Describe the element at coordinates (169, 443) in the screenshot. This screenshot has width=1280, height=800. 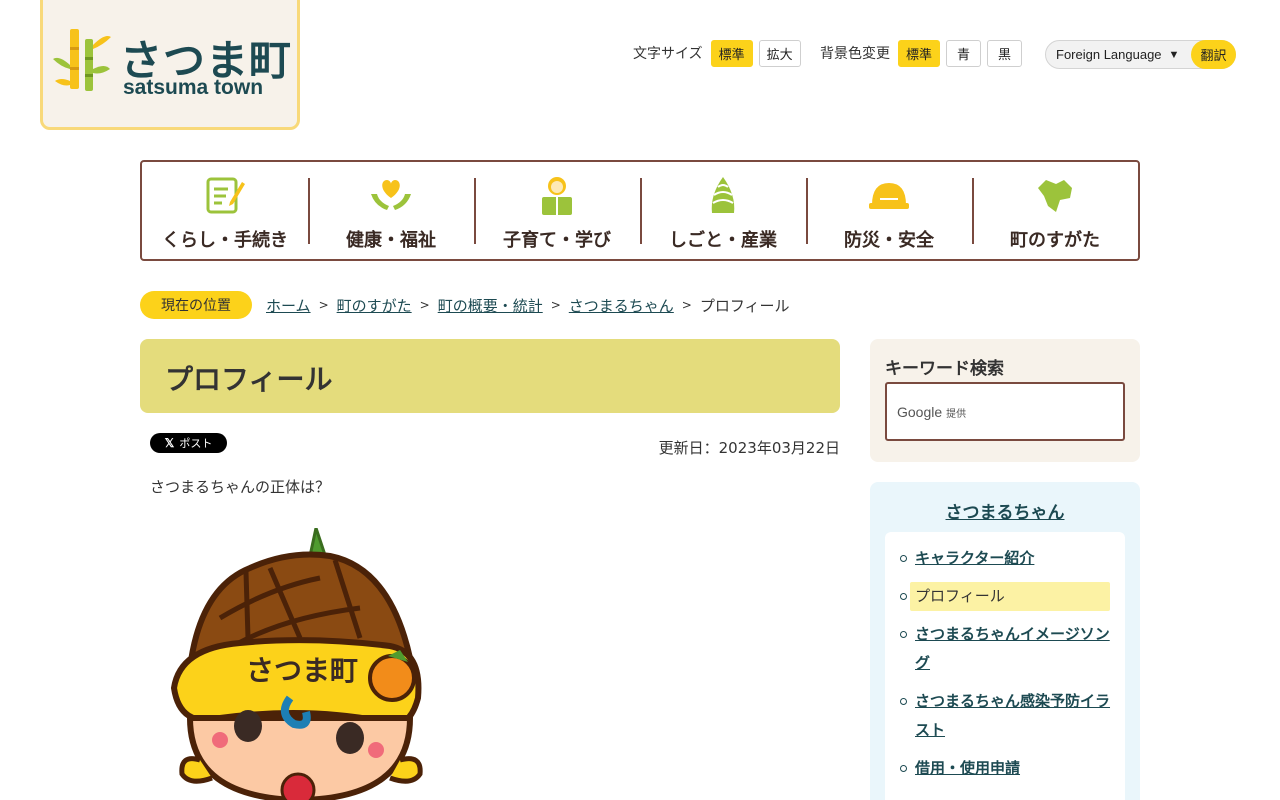
I see `x-logo-icon: 𝕏` at that location.